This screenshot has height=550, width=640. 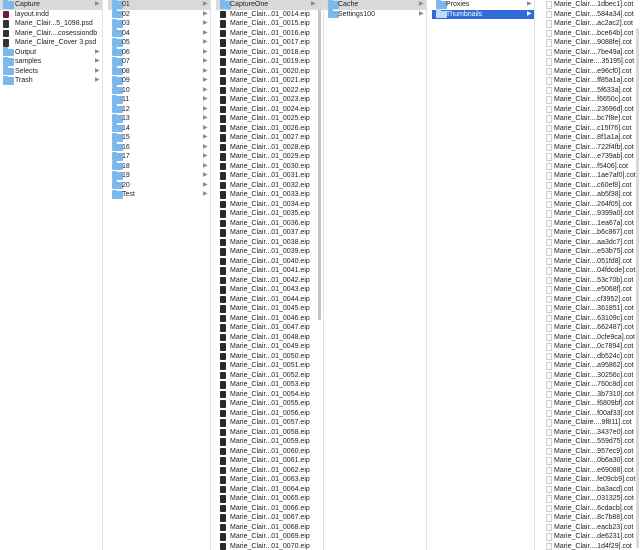 What do you see at coordinates (591, 271) in the screenshot?
I see `file-row: Marie_Clair....04fdcde].cot` at bounding box center [591, 271].